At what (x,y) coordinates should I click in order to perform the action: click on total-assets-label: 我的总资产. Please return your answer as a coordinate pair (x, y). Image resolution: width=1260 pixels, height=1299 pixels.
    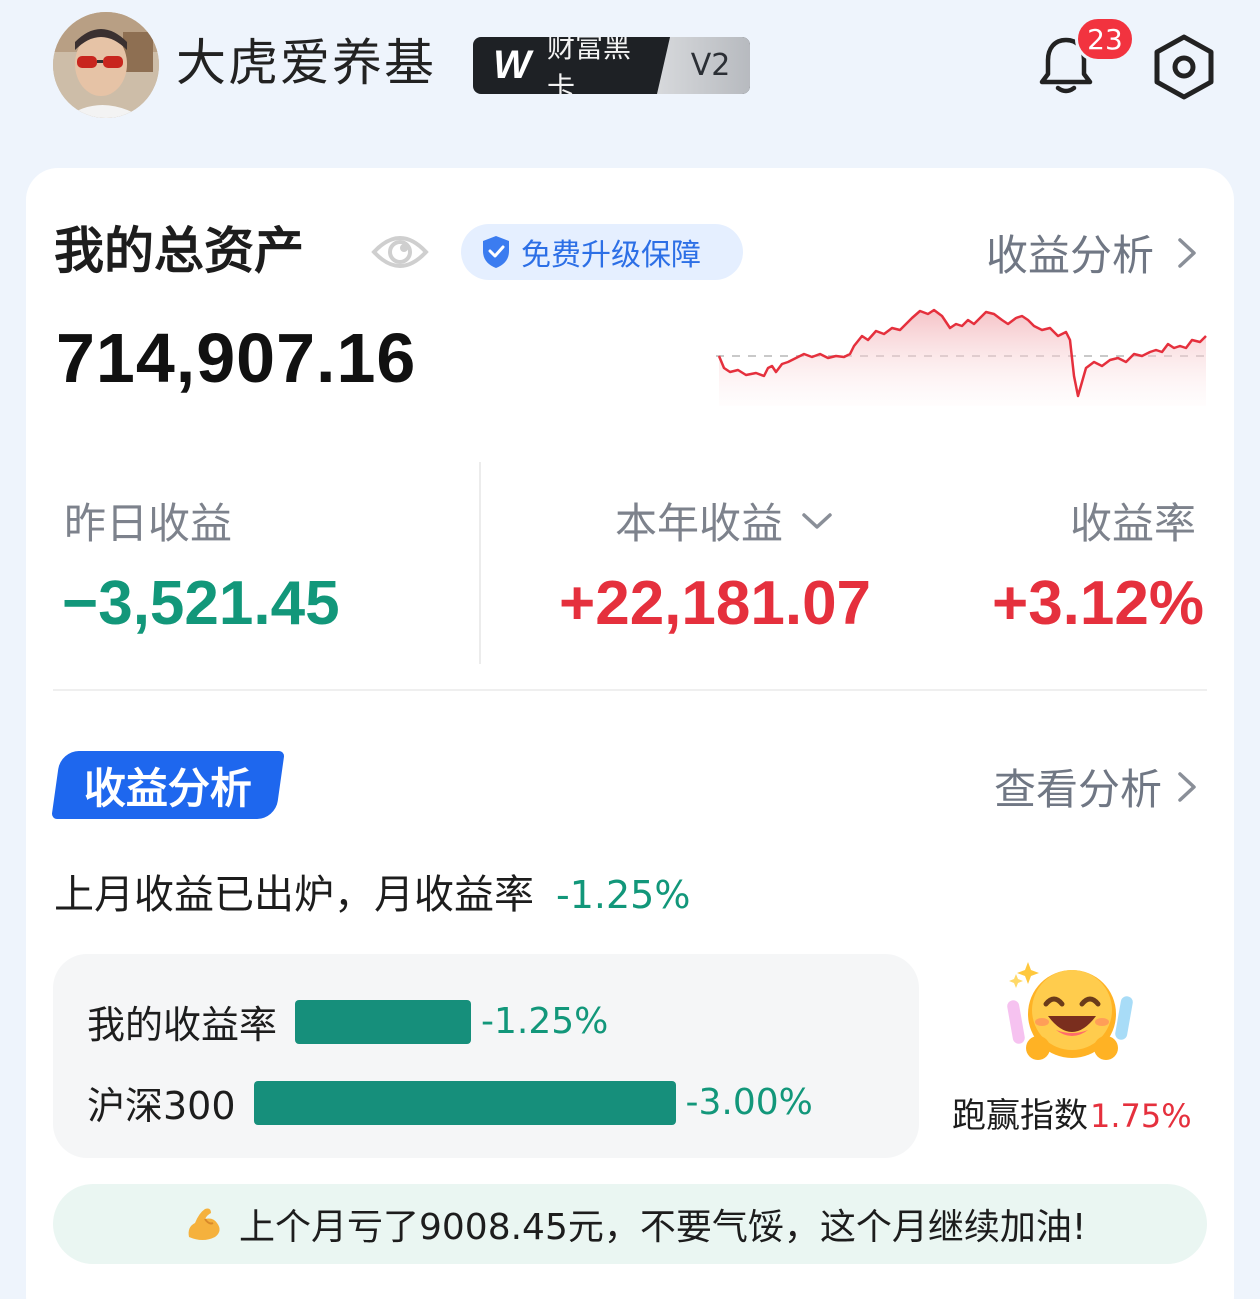
    Looking at the image, I should click on (179, 251).